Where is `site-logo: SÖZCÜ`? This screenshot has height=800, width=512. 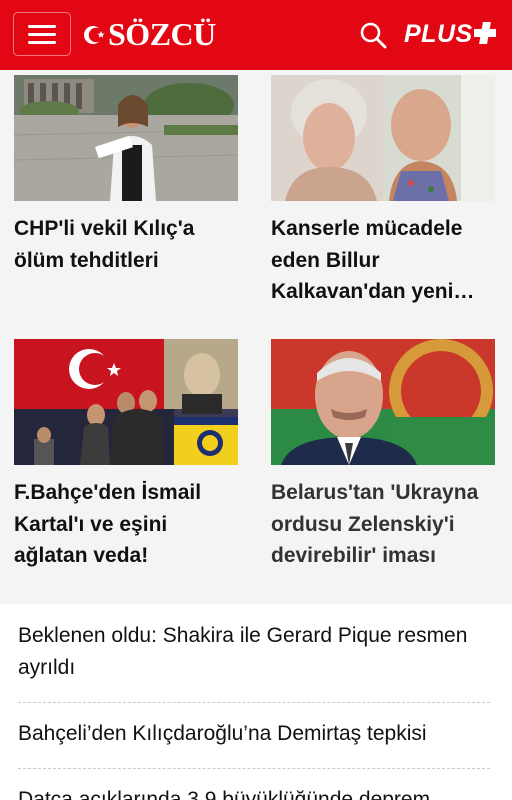
site-logo: SÖZCÜ is located at coordinates (152, 34).